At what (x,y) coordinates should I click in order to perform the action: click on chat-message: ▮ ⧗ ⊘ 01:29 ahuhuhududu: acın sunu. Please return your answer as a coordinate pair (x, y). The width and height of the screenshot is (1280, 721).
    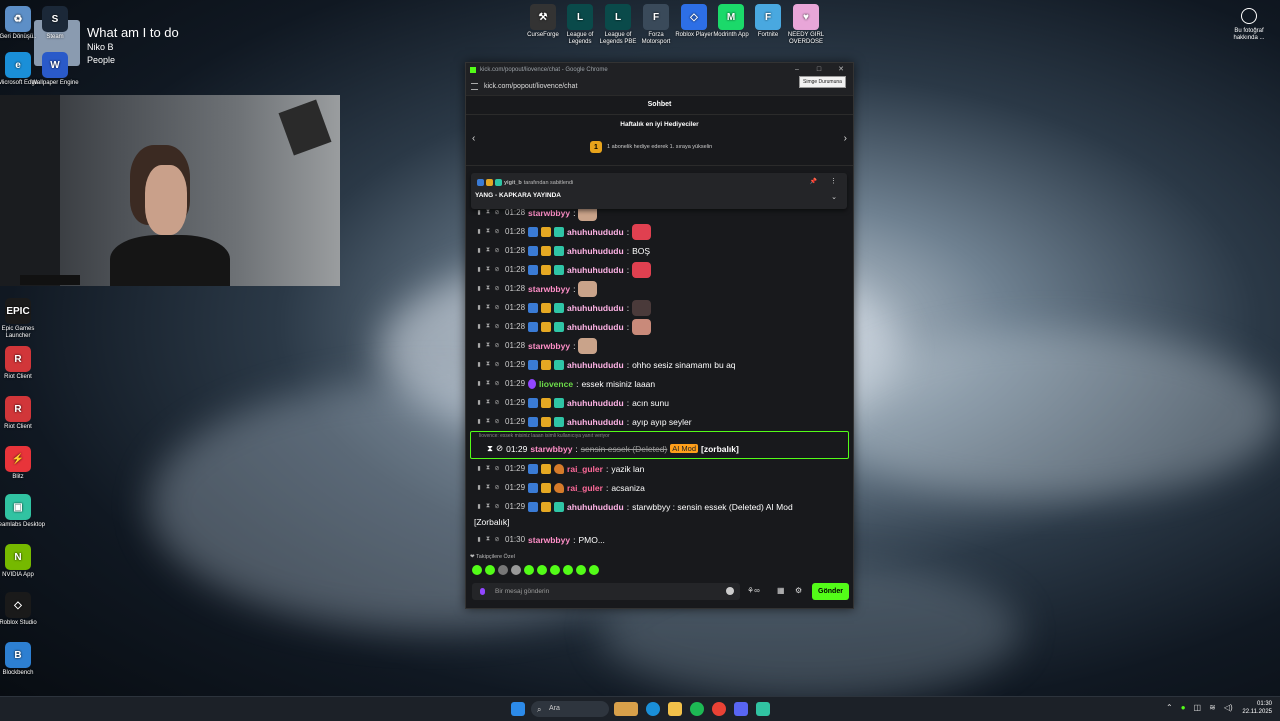
    Looking at the image, I should click on (659, 402).